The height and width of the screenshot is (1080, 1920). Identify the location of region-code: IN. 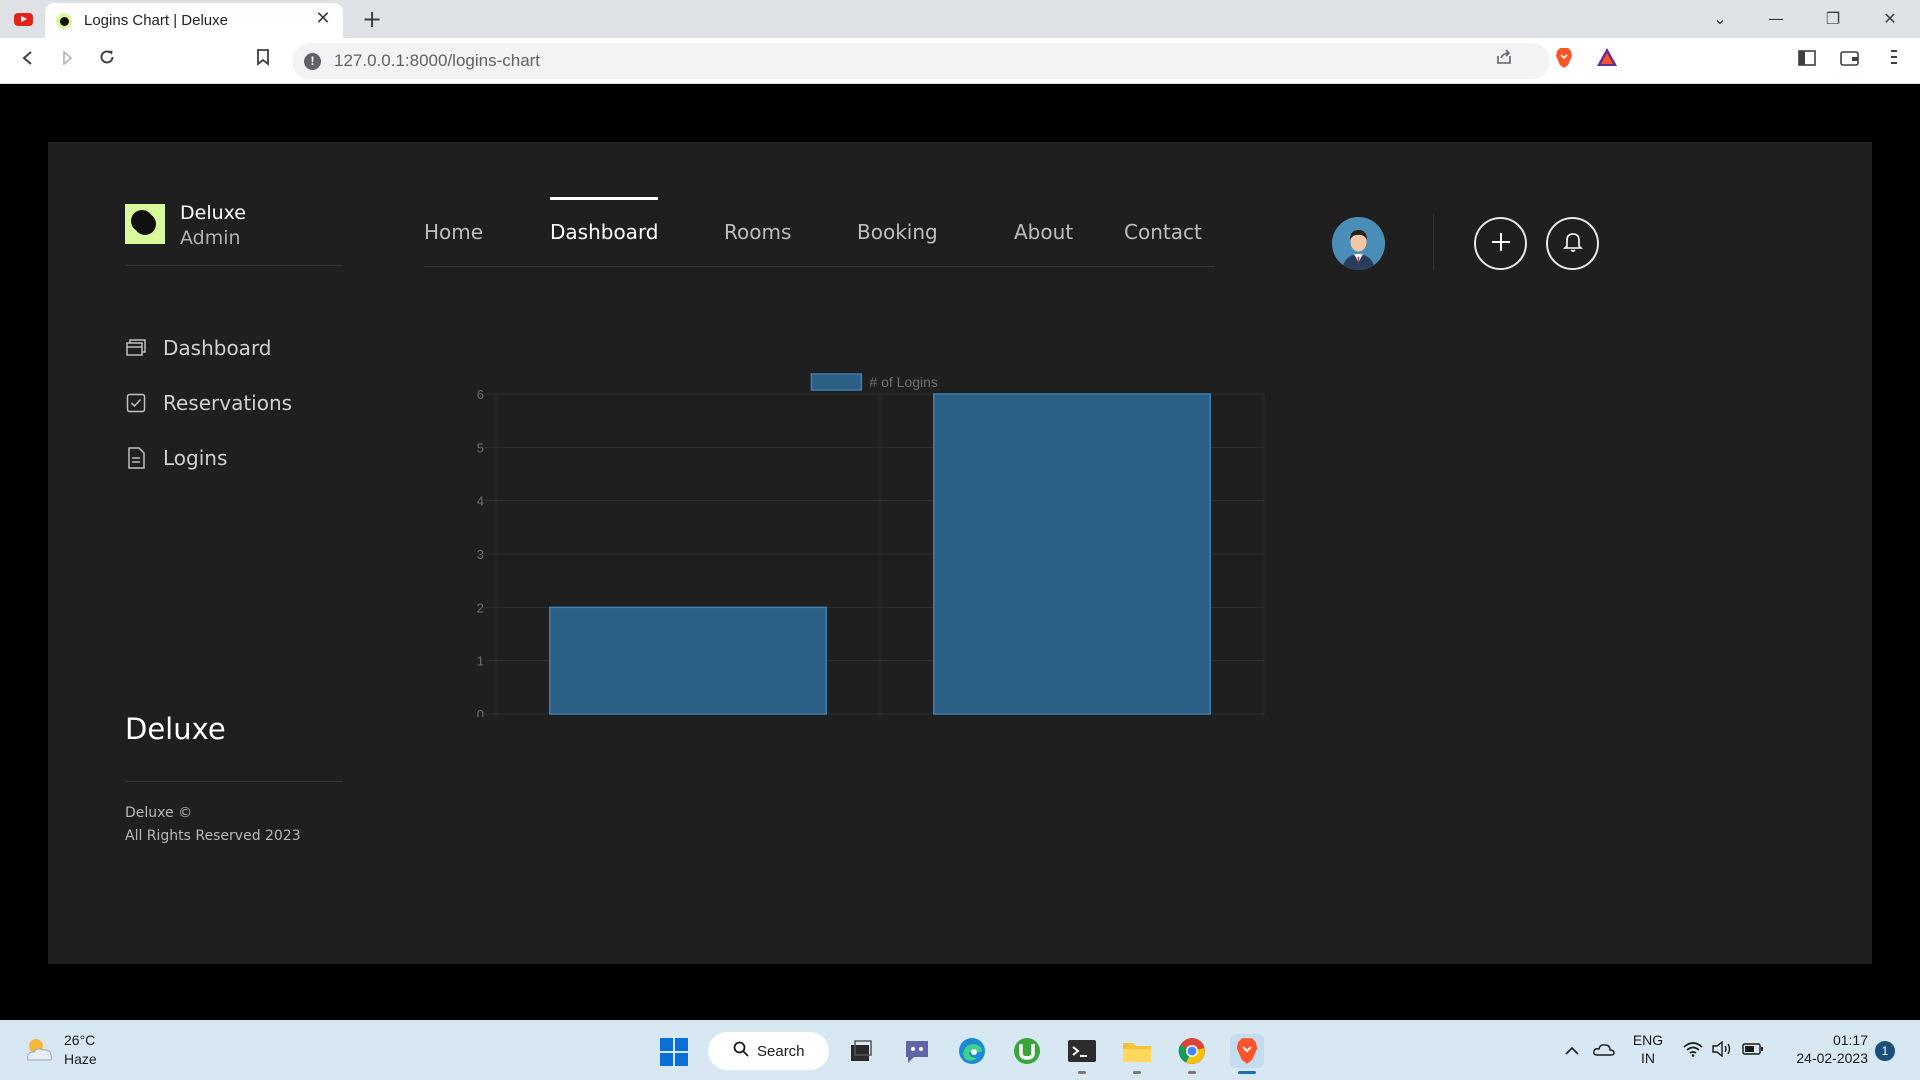
(1648, 1058).